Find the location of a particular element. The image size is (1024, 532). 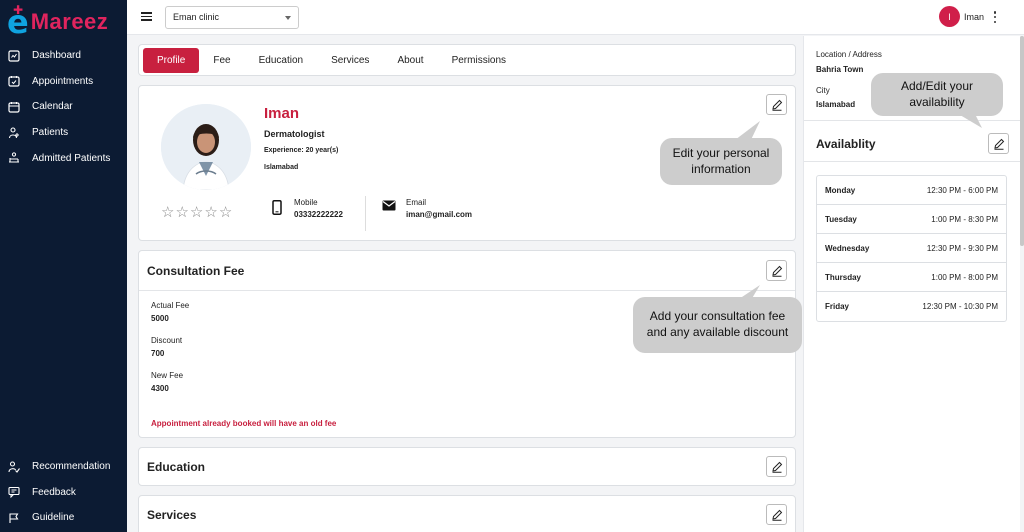

contact-divider is located at coordinates (365, 213).